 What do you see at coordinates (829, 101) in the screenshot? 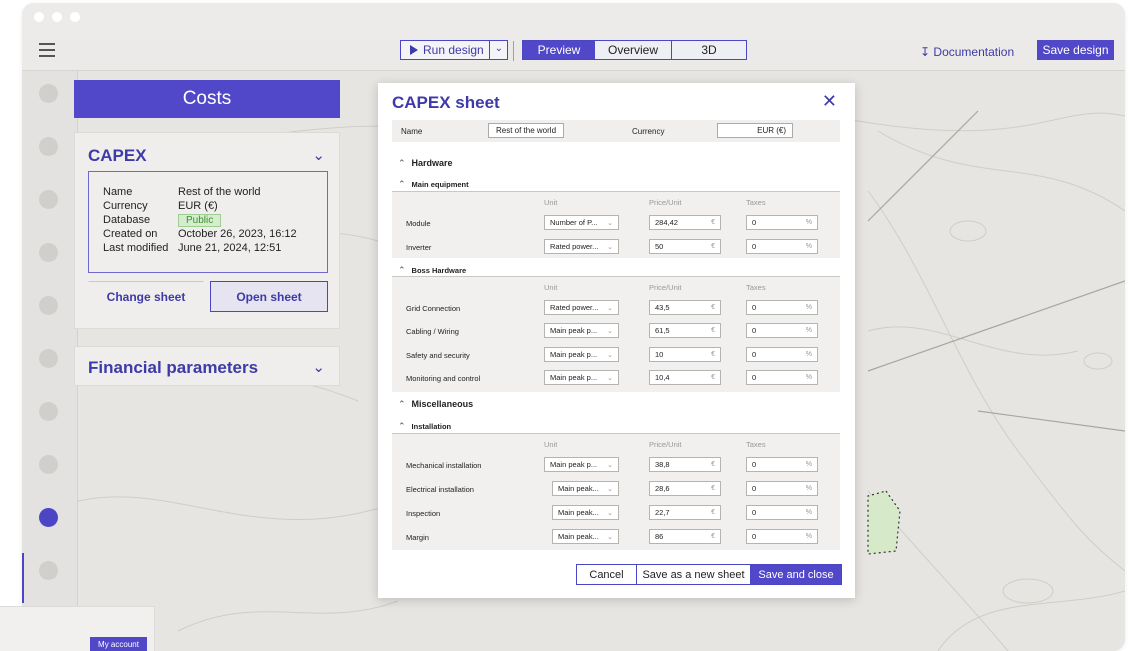
I see `close-icon: ✕` at bounding box center [829, 101].